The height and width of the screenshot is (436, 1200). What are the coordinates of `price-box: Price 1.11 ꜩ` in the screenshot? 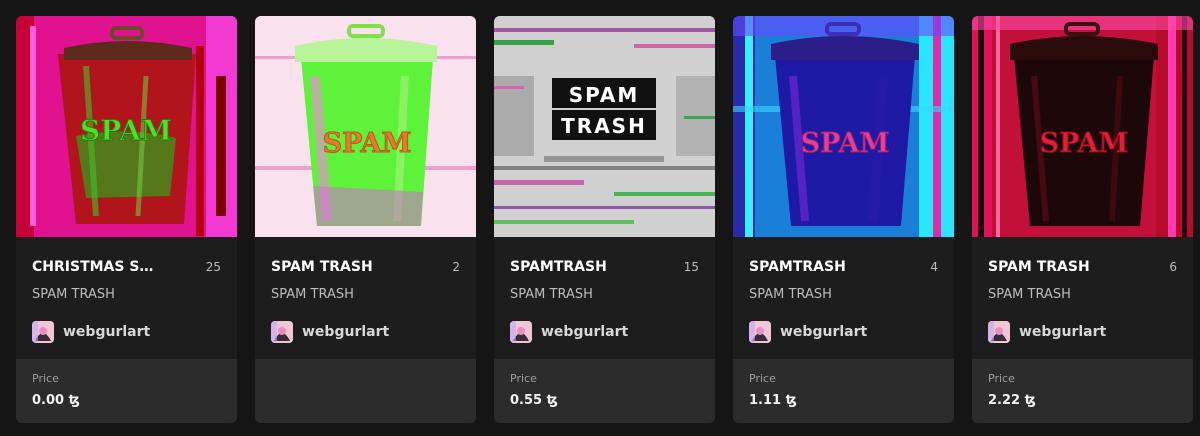 It's located at (843, 391).